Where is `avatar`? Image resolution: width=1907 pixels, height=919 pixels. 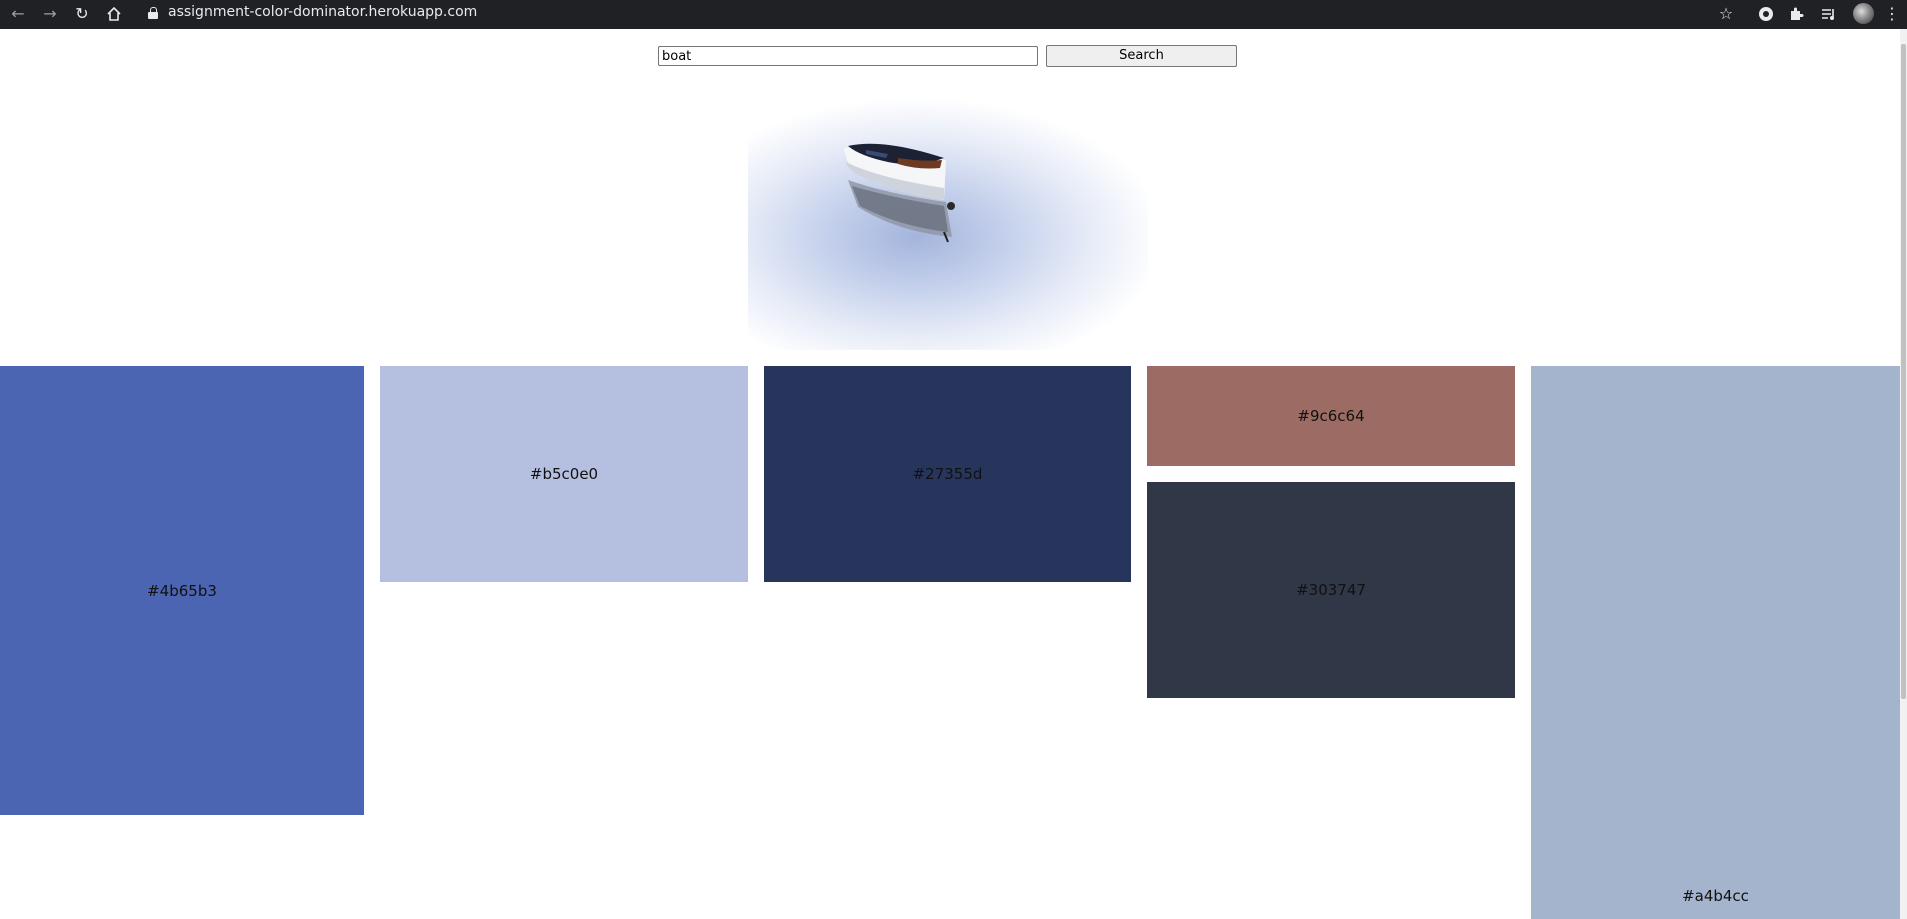
avatar is located at coordinates (1863, 13).